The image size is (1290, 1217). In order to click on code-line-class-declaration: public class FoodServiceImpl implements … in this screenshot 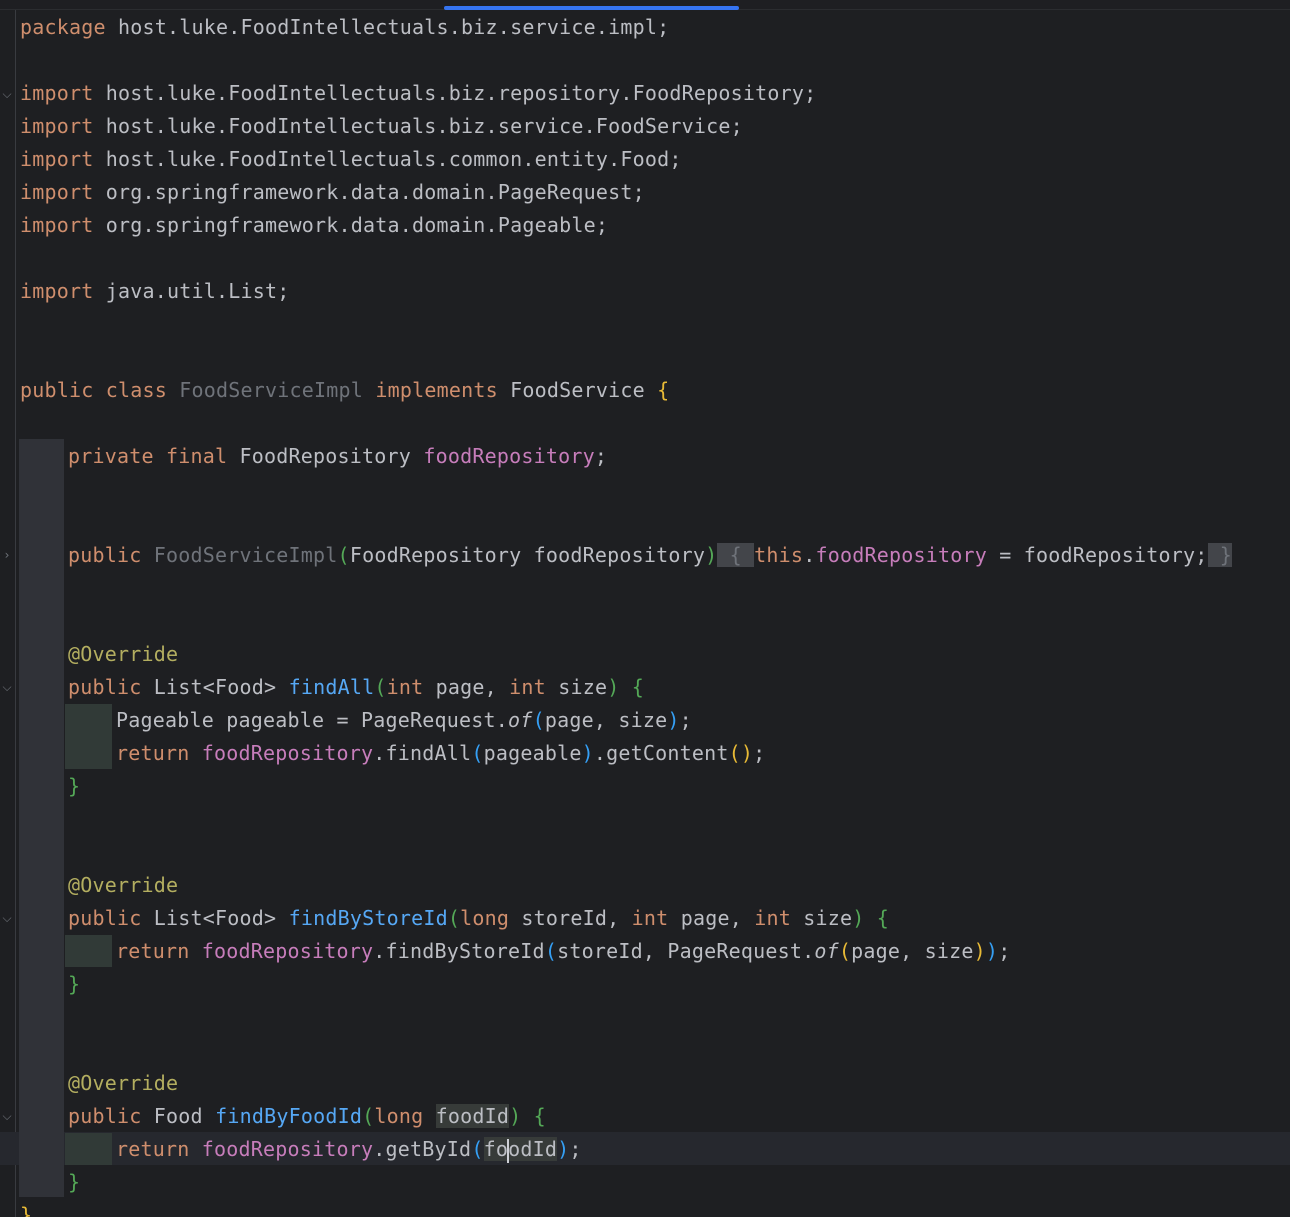, I will do `click(344, 390)`.